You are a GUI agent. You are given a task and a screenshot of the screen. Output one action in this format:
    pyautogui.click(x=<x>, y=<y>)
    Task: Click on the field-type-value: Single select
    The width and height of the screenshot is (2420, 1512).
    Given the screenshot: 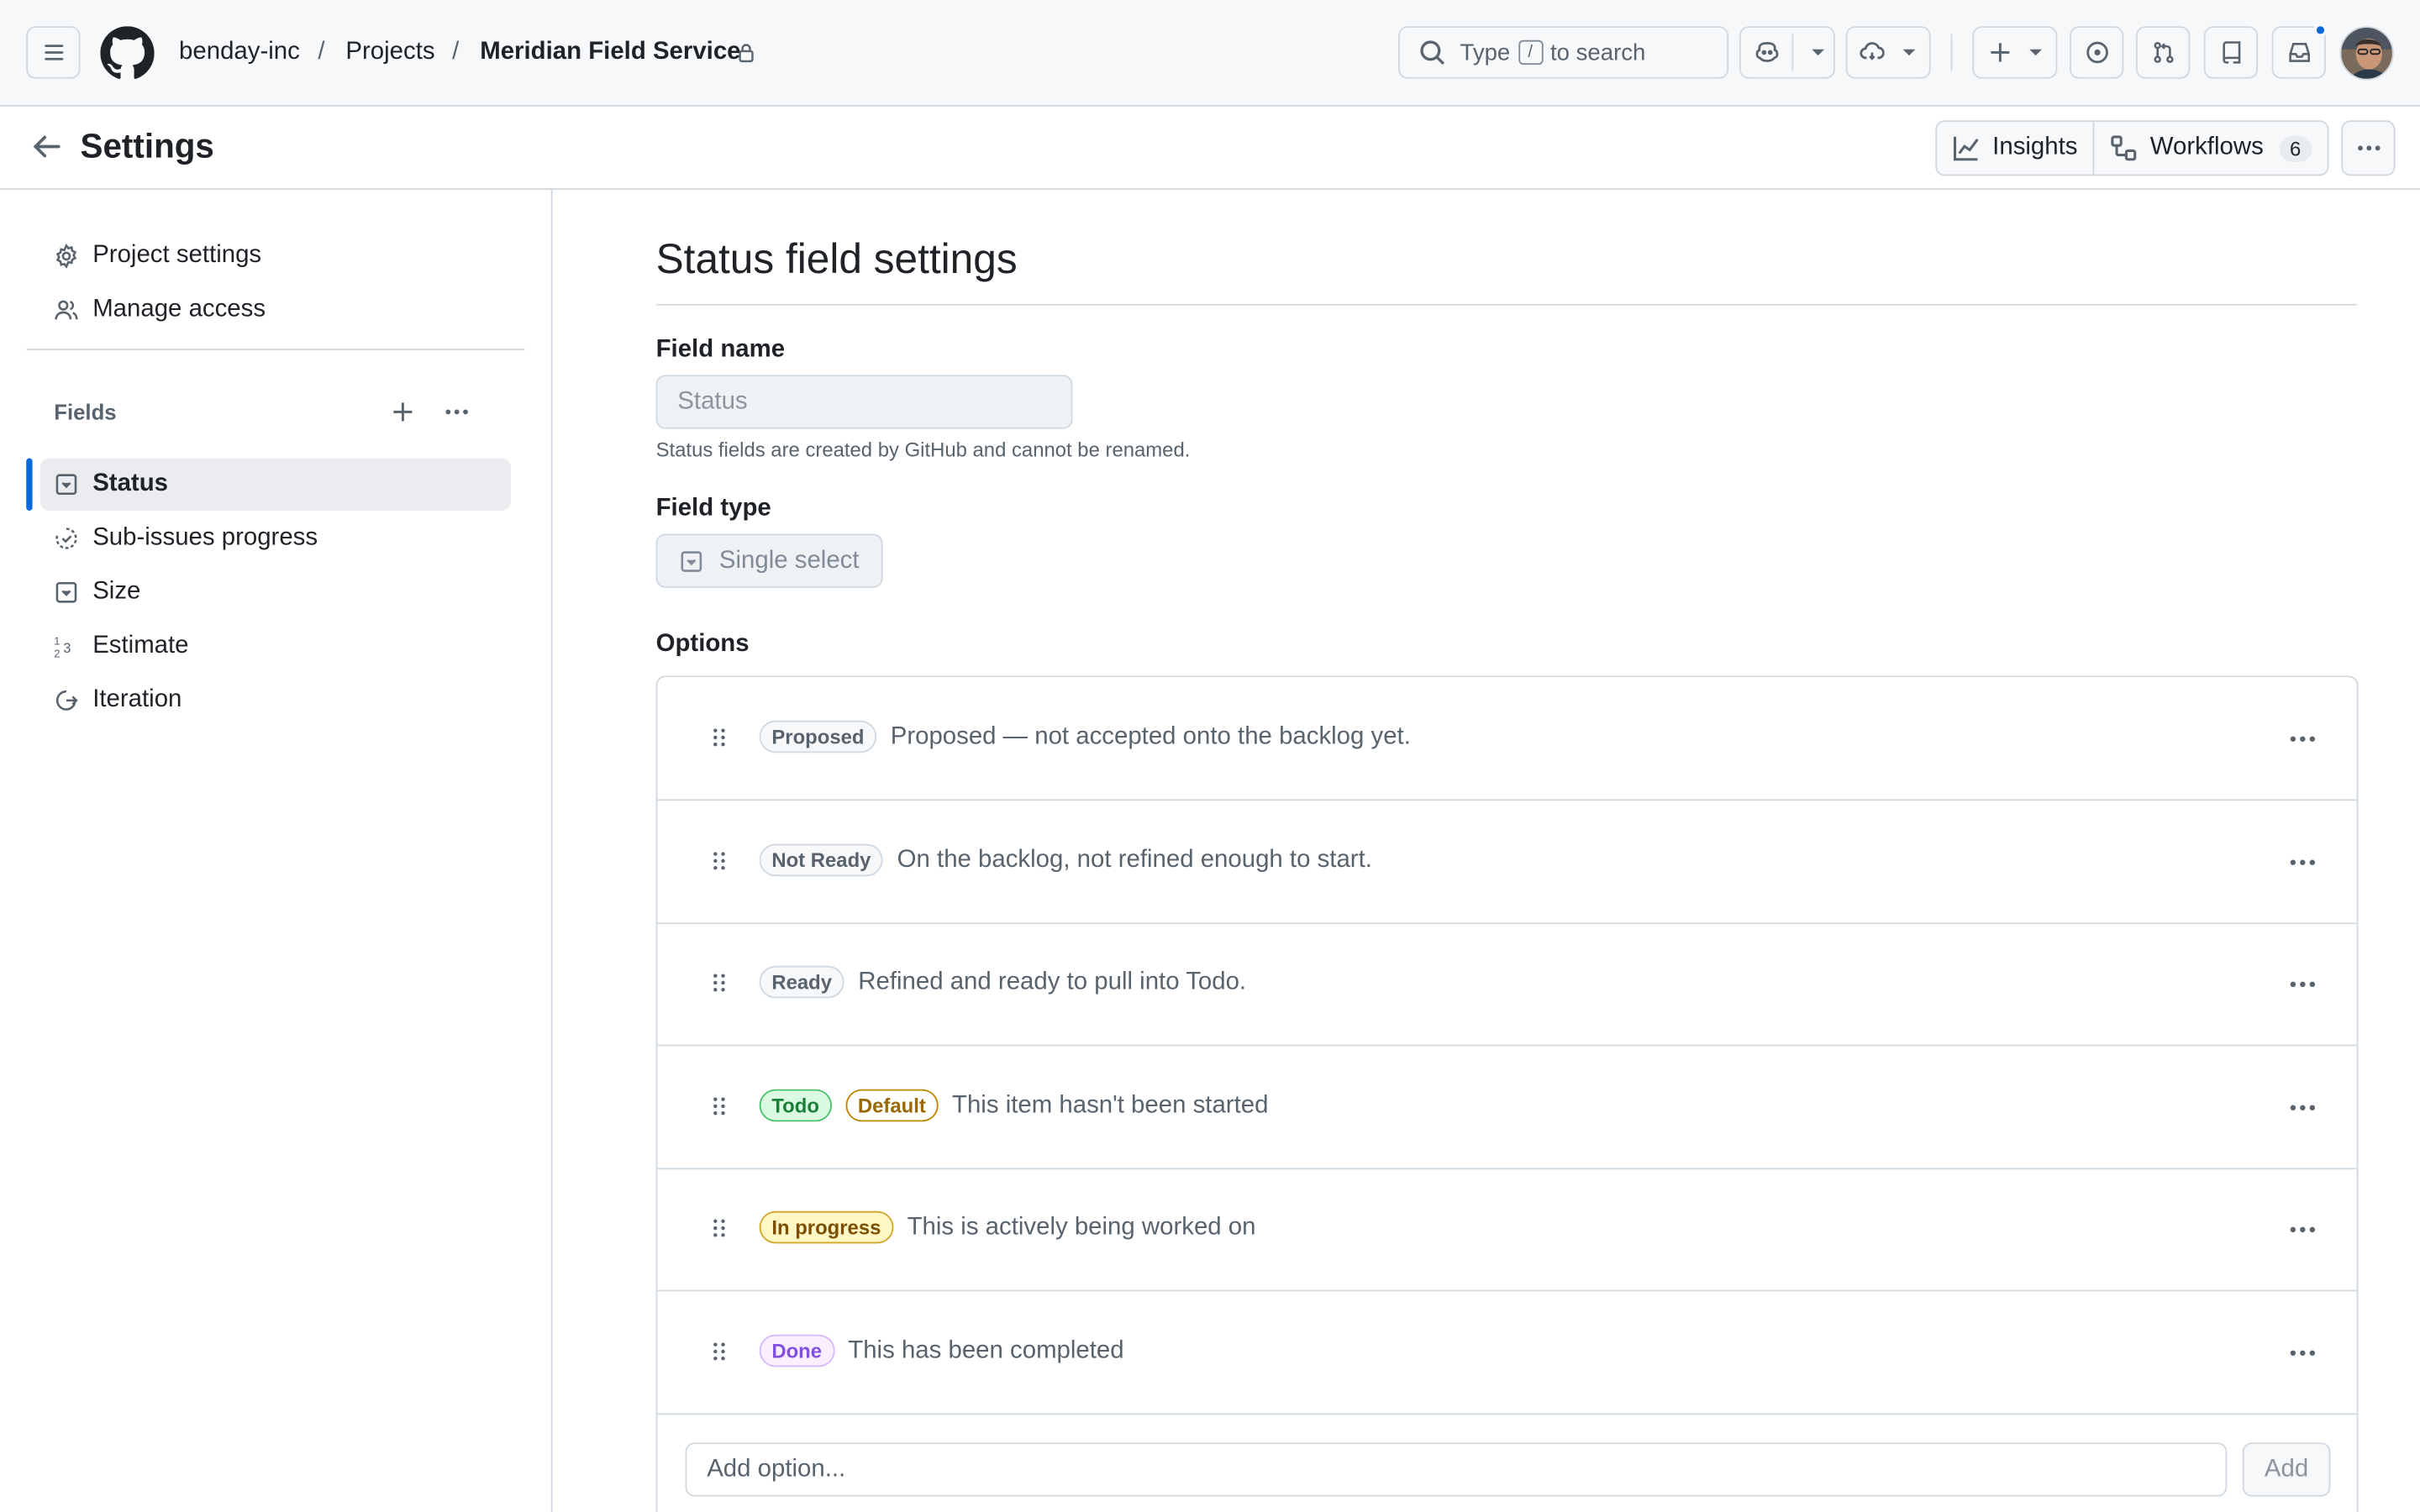 What is the action you would take?
    pyautogui.click(x=789, y=560)
    